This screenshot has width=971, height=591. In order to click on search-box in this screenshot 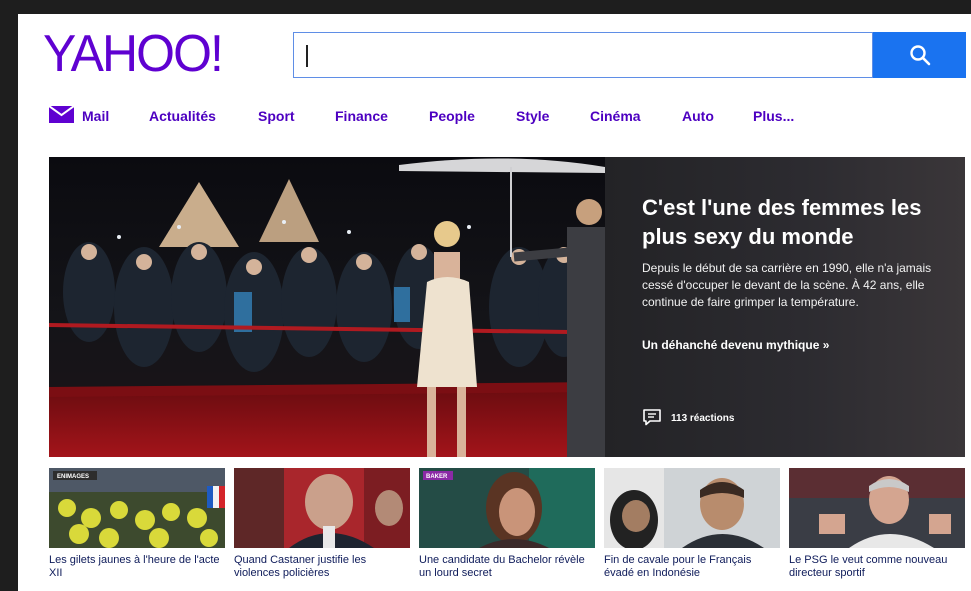, I will do `click(583, 55)`.